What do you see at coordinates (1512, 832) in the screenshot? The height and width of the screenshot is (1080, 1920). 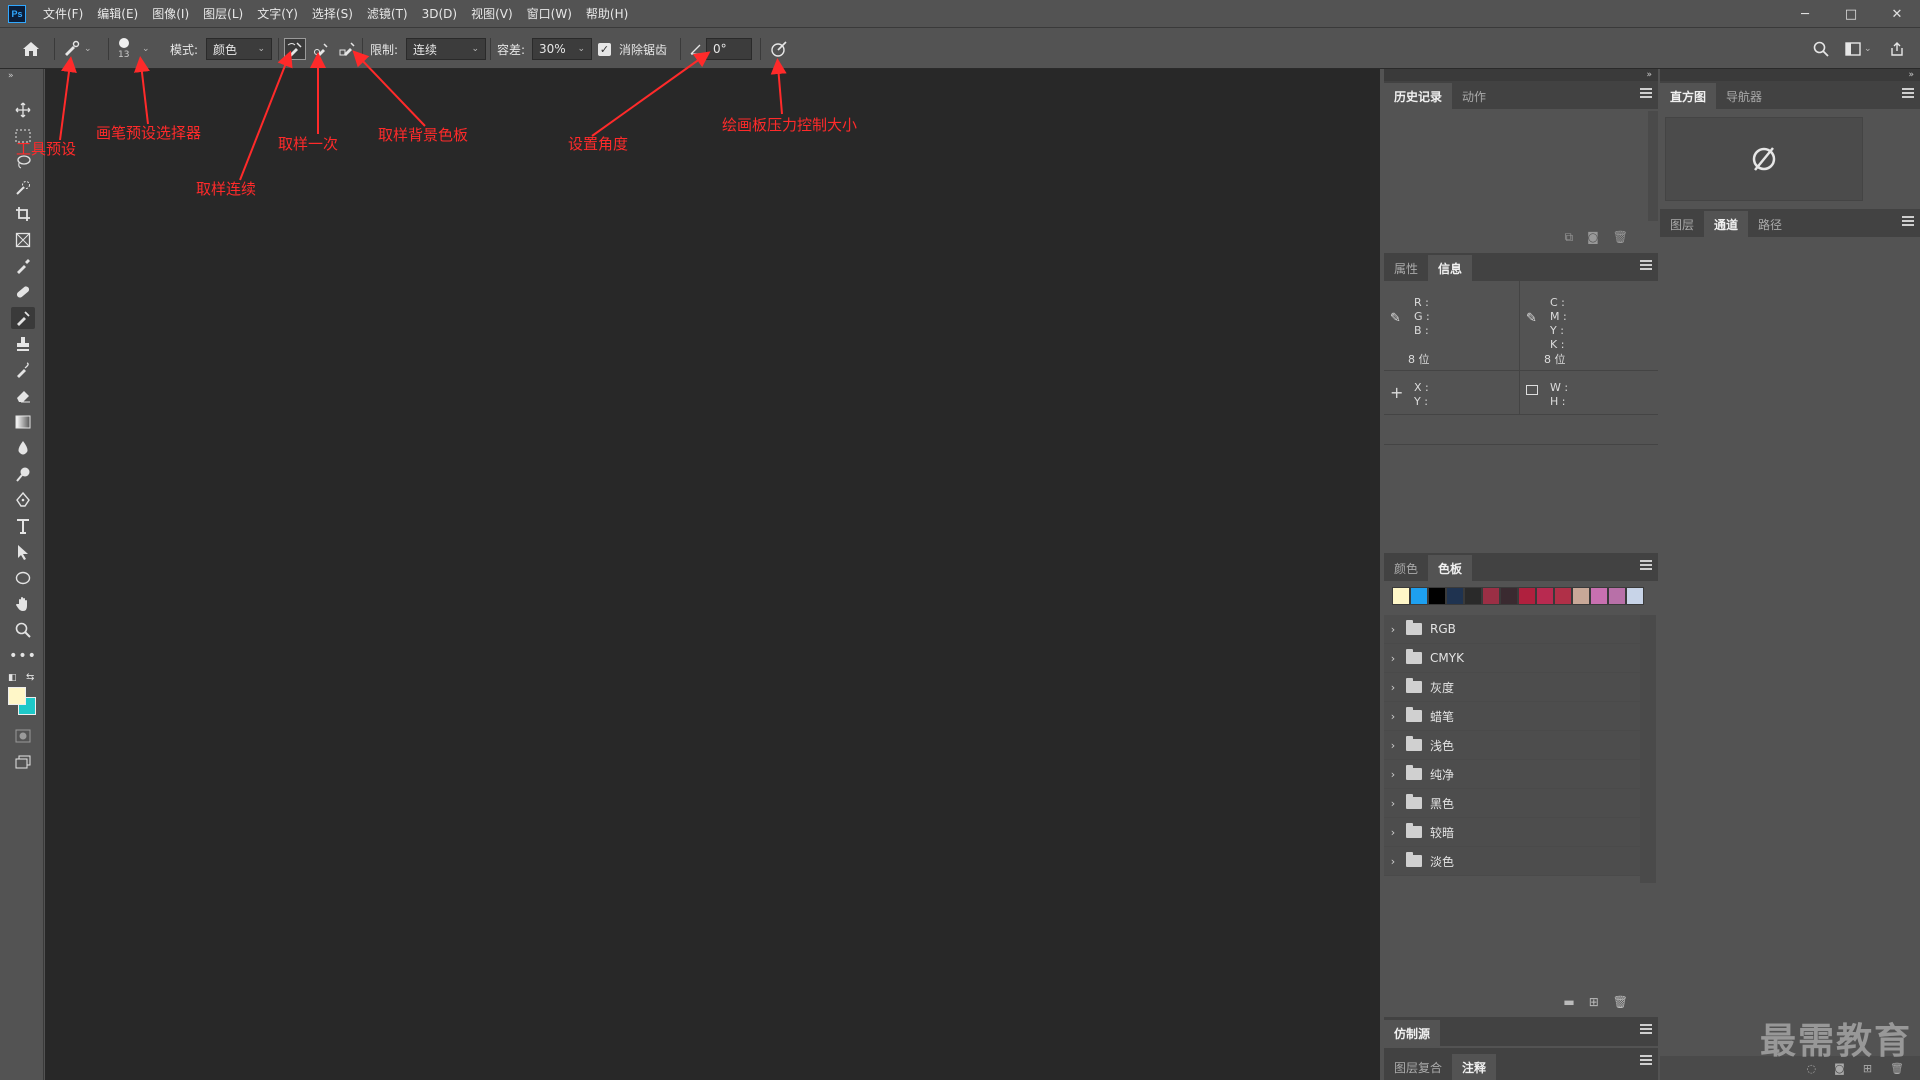 I see `swatch-group: › 较暗` at bounding box center [1512, 832].